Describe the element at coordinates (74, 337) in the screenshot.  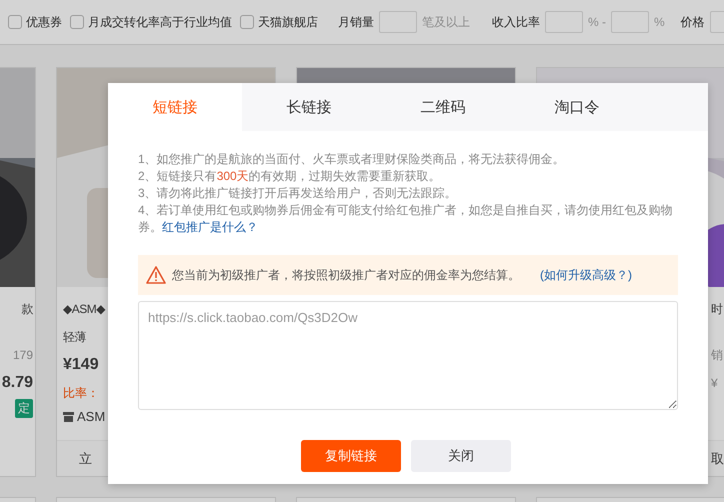
I see `product-title: 轻薄` at that location.